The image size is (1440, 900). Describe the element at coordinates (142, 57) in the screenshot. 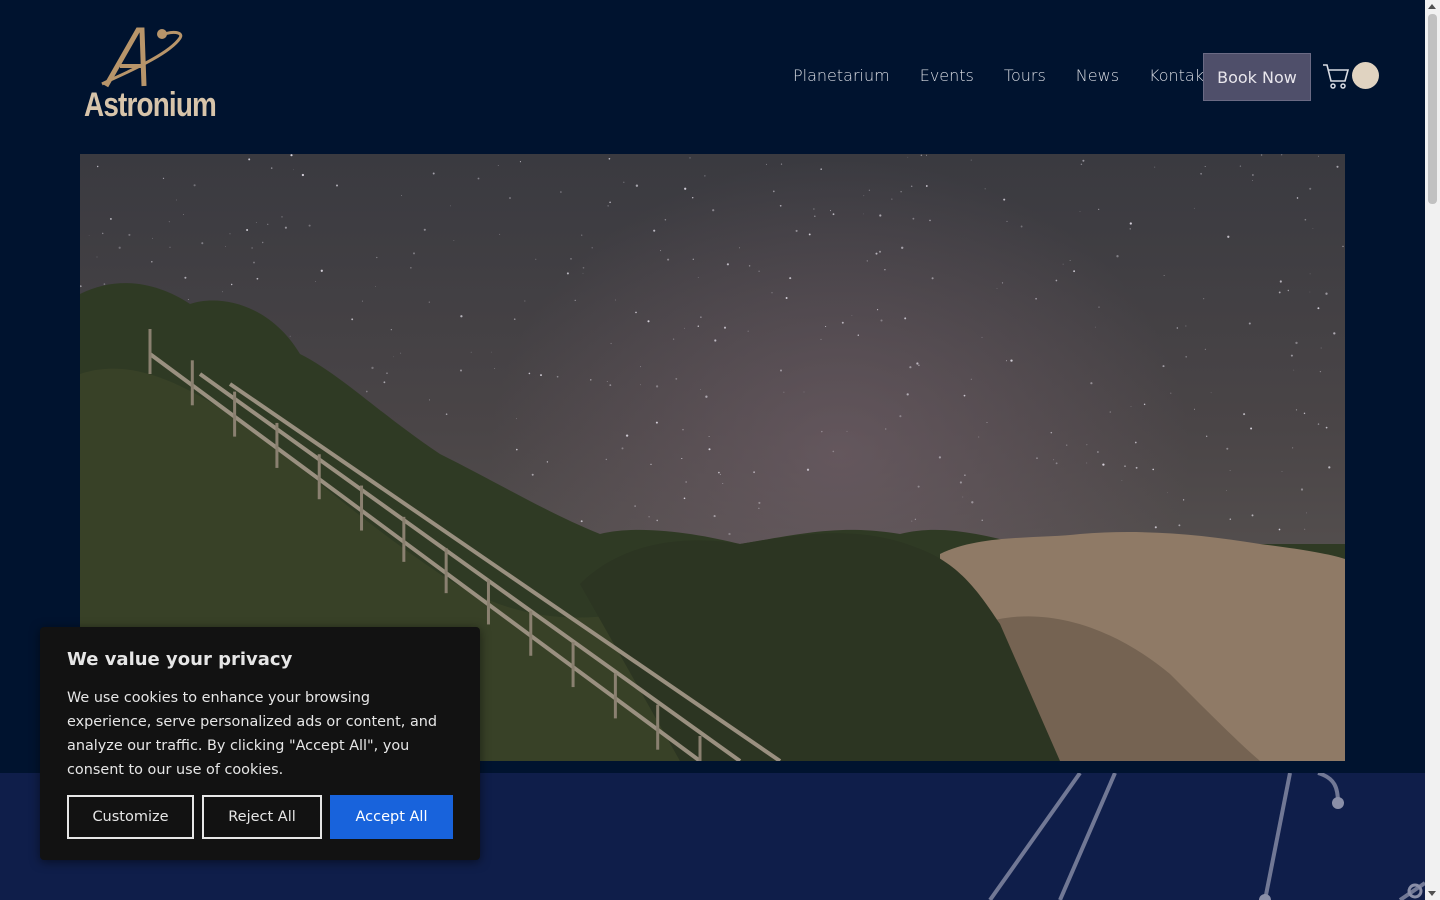

I see `astronium-logo-mark` at that location.